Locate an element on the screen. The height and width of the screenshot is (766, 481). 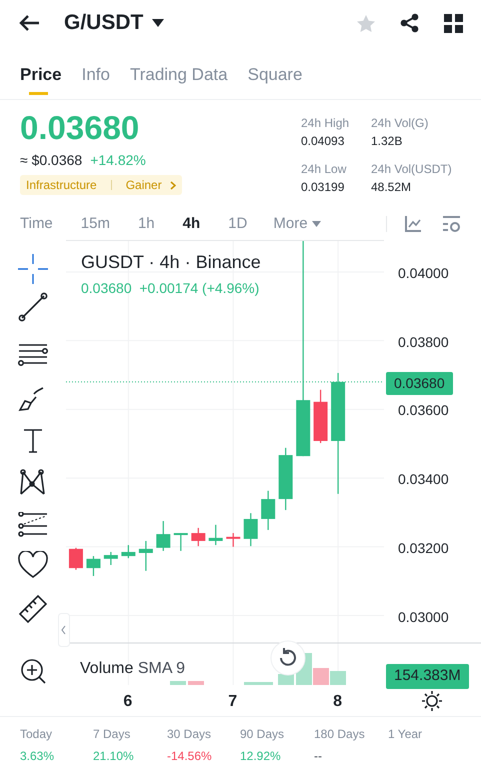
volume-value-label: 154.383M is located at coordinates (427, 676).